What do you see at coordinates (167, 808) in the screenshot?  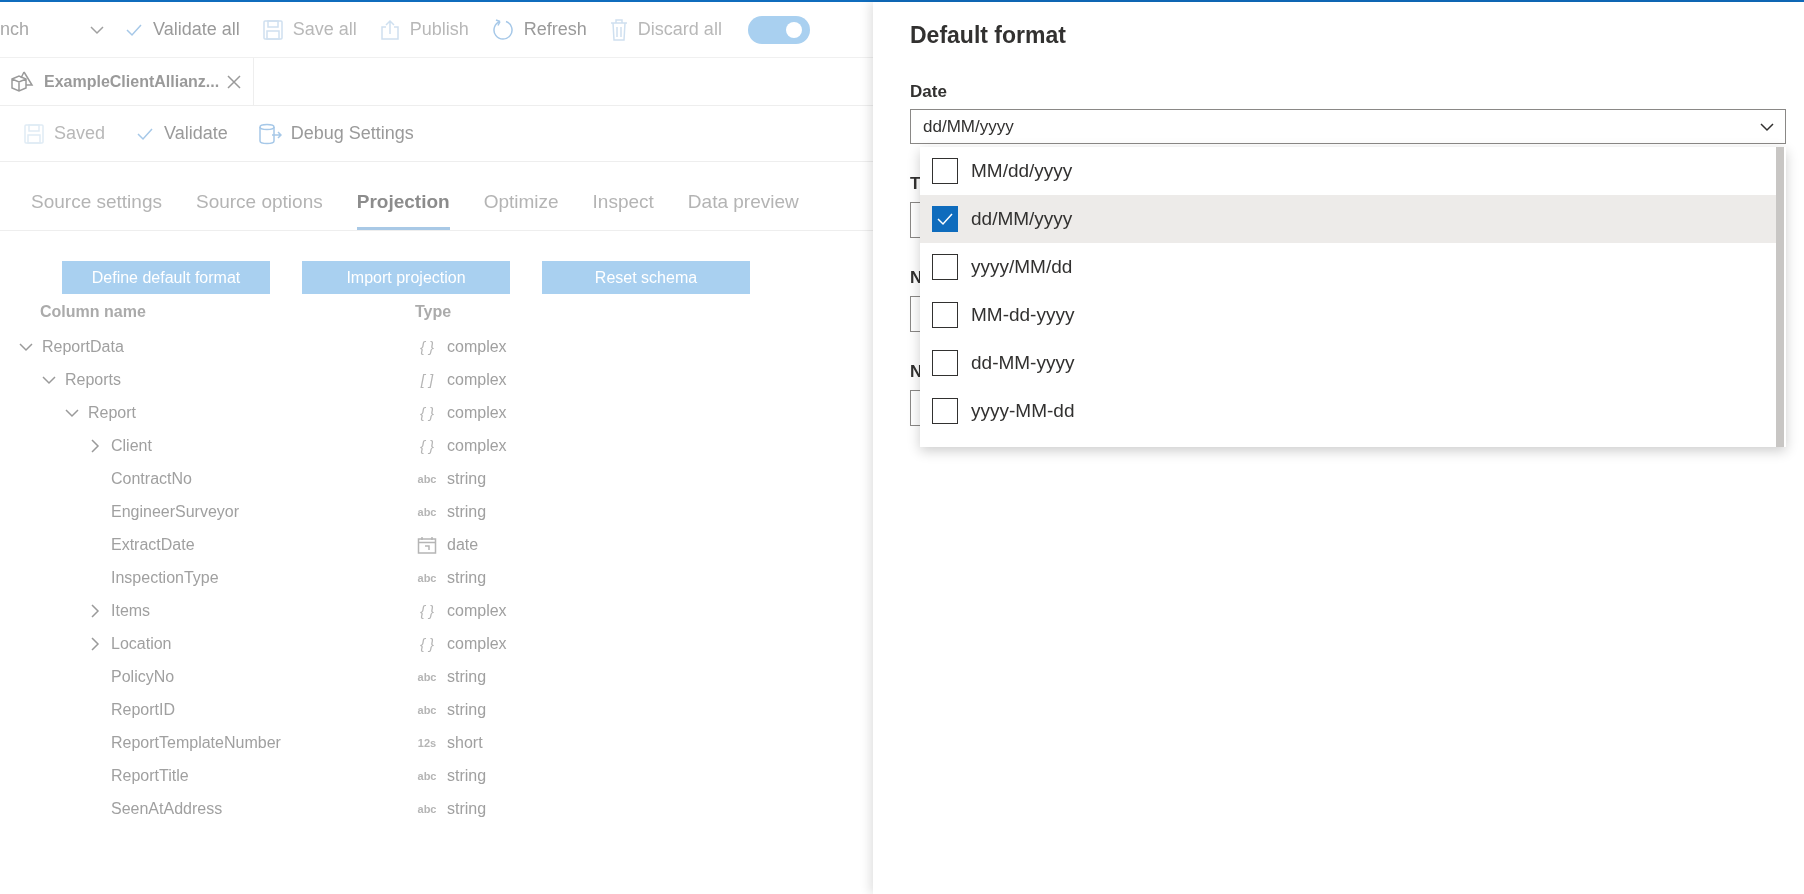 I see `column-name: SeenAtAddress` at bounding box center [167, 808].